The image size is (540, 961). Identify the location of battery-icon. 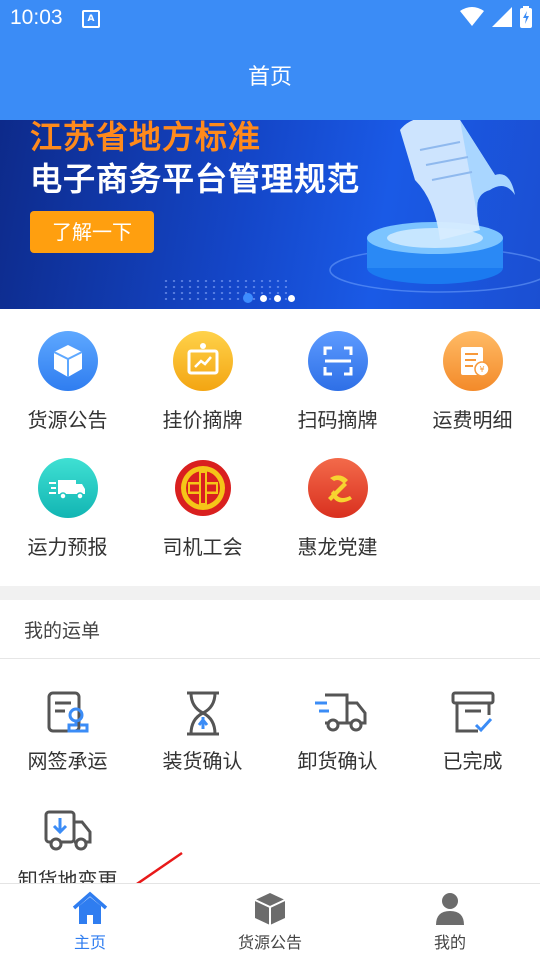
(526, 17).